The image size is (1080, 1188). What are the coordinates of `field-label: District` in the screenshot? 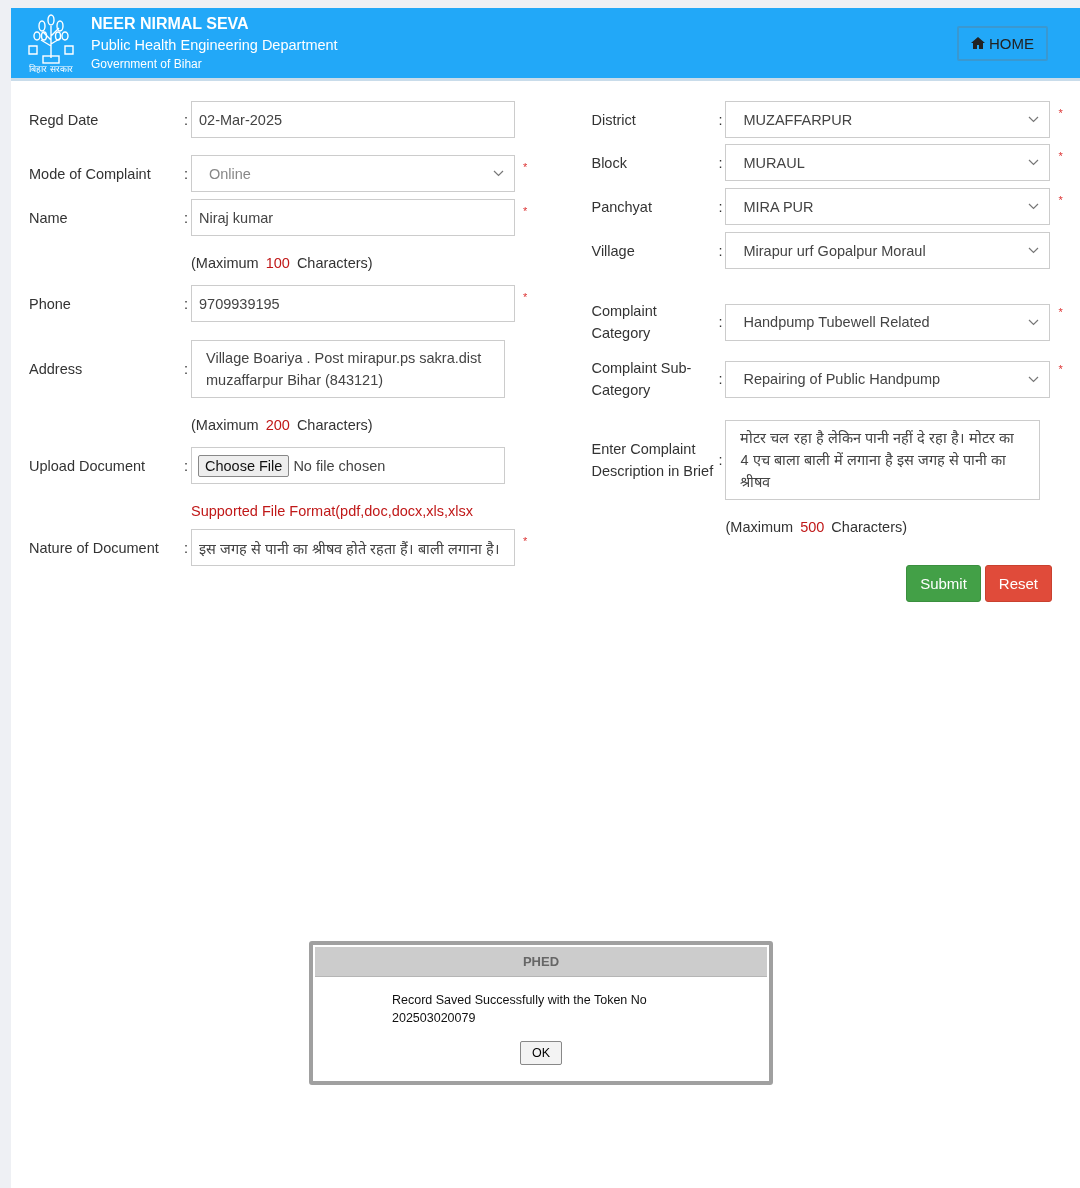 It's located at (613, 120).